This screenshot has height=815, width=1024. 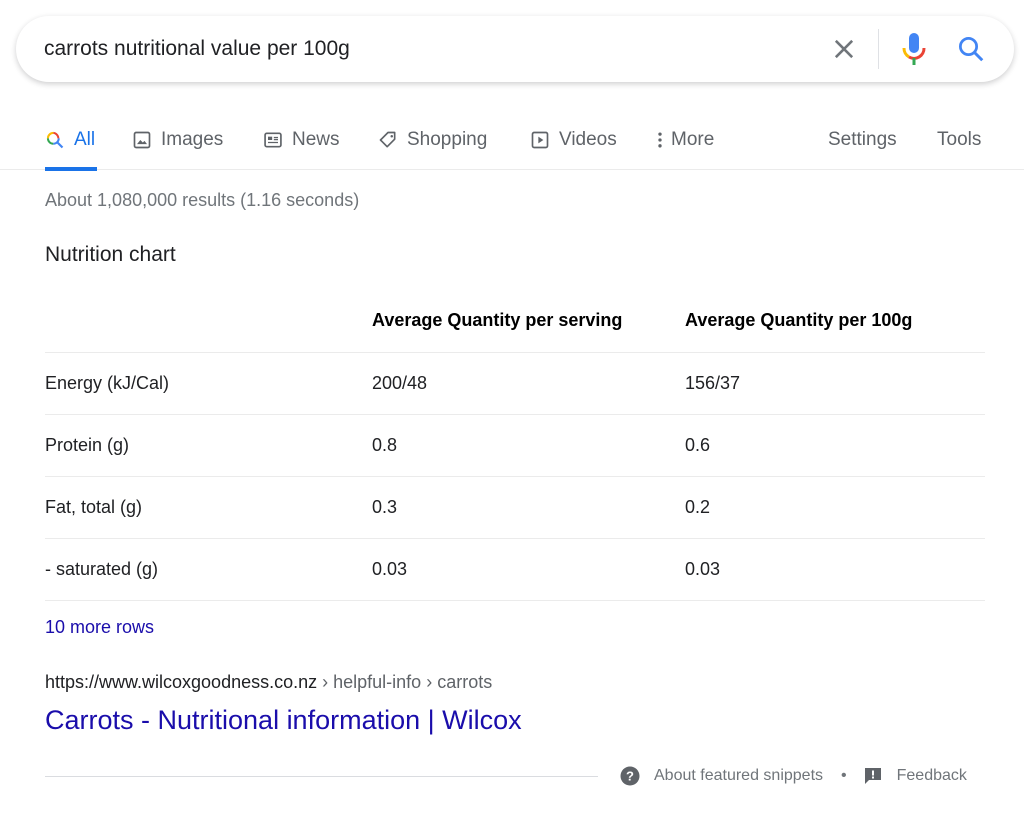 I want to click on header-cell, so click(x=208, y=321).